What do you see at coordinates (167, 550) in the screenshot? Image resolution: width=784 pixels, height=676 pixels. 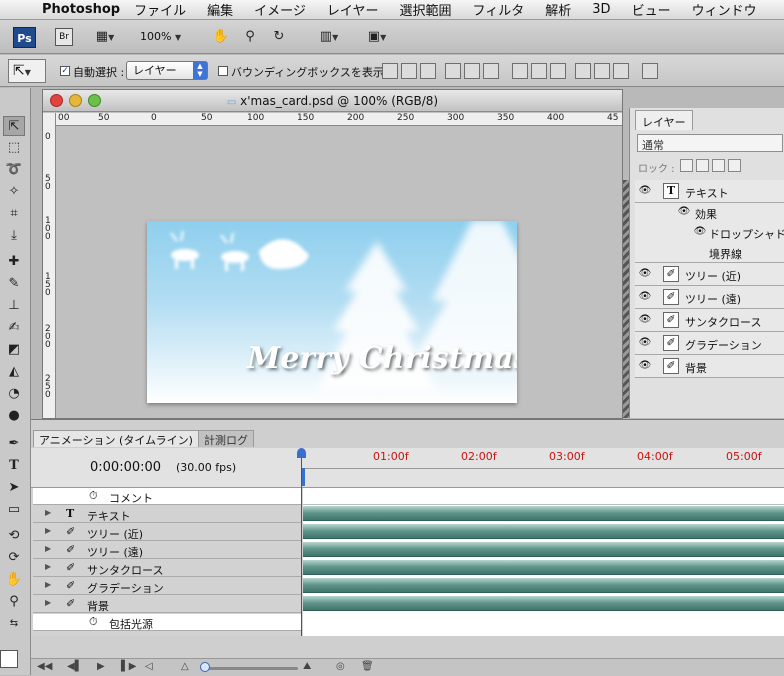 I see `track-row: ▶ ✐ ツリー (遠)` at bounding box center [167, 550].